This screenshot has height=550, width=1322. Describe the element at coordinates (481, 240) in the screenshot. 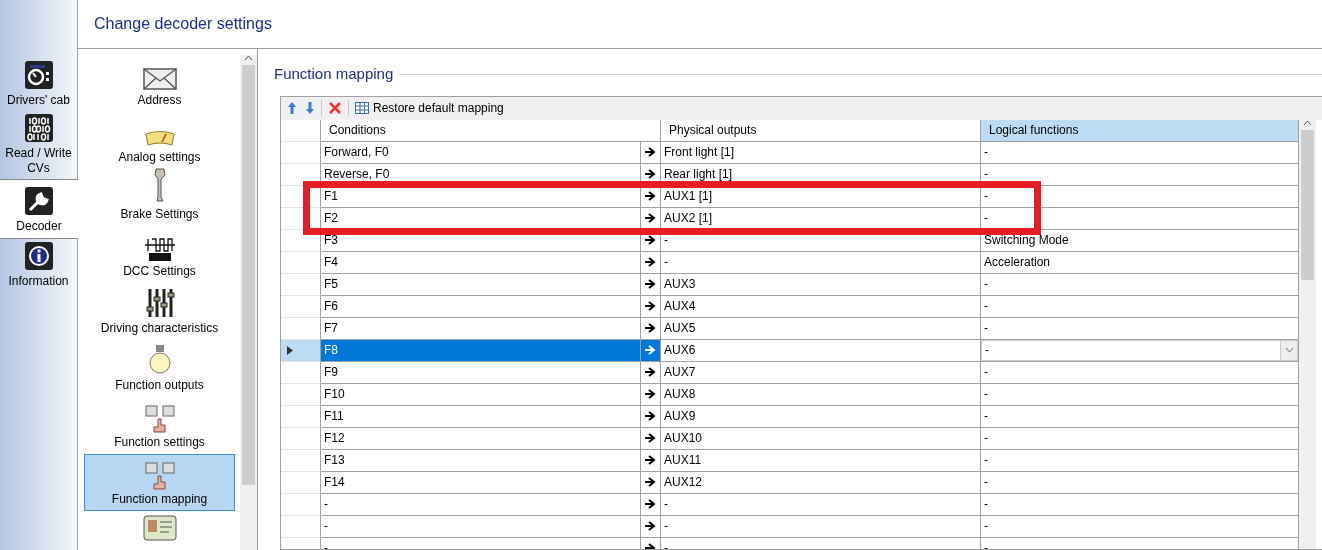

I see `table-cell: F3` at that location.